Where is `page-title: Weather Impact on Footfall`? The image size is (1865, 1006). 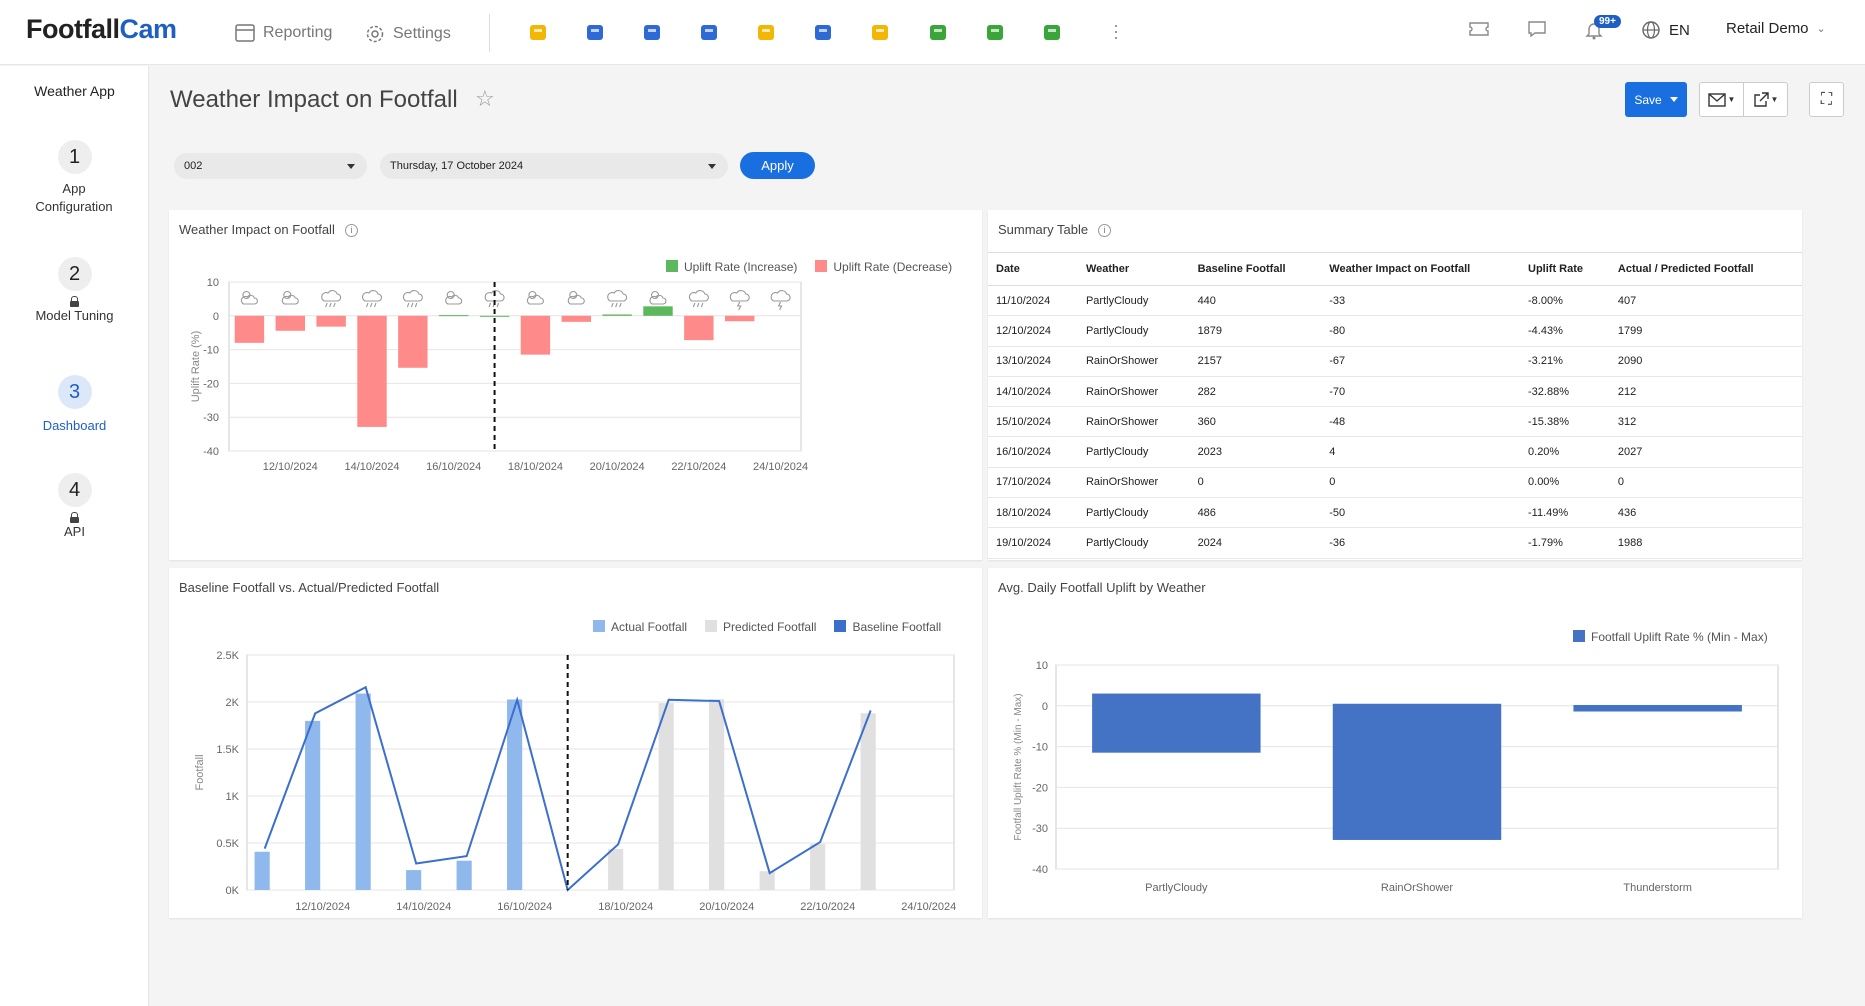
page-title: Weather Impact on Footfall is located at coordinates (314, 99).